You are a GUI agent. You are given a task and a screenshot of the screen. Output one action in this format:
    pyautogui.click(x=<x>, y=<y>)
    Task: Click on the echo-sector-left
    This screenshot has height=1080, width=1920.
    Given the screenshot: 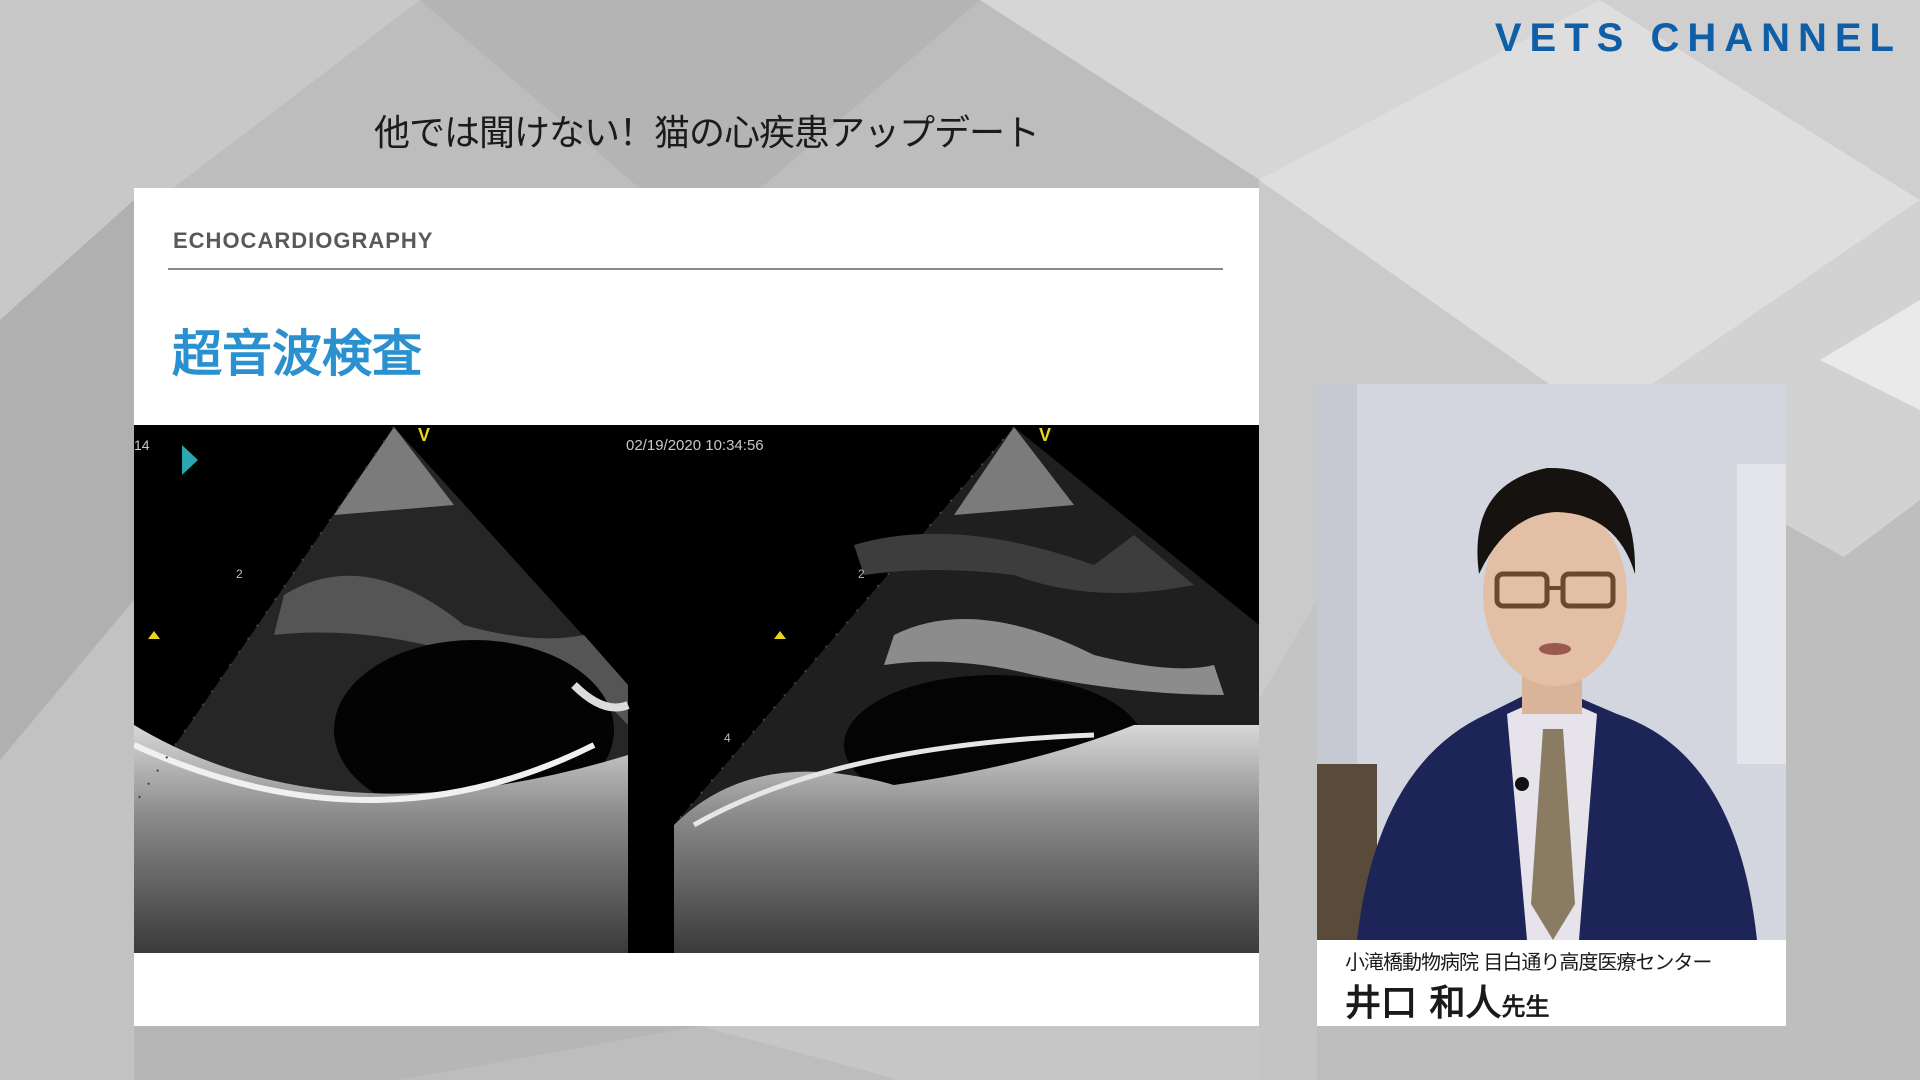 What is the action you would take?
    pyautogui.click(x=382, y=689)
    